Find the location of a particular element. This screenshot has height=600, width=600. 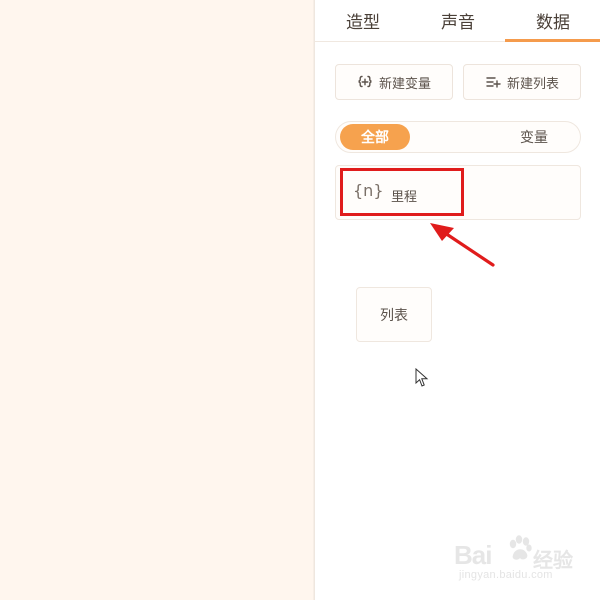

new-variable-label: 新建变量 is located at coordinates (404, 83).